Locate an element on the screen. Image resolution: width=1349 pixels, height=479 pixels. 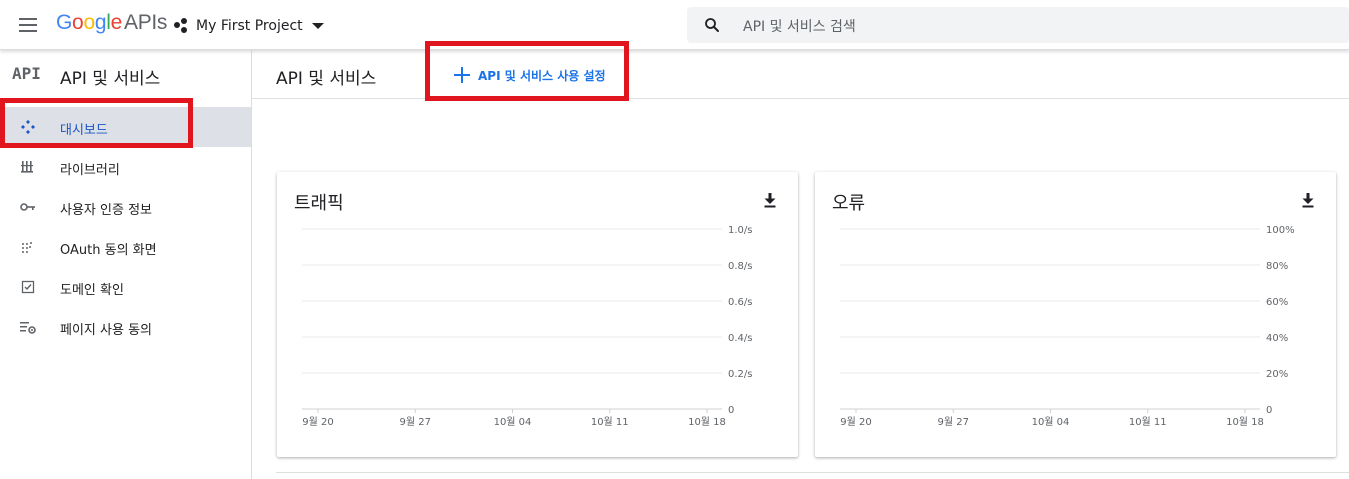
checkbox-icon is located at coordinates (28, 287).